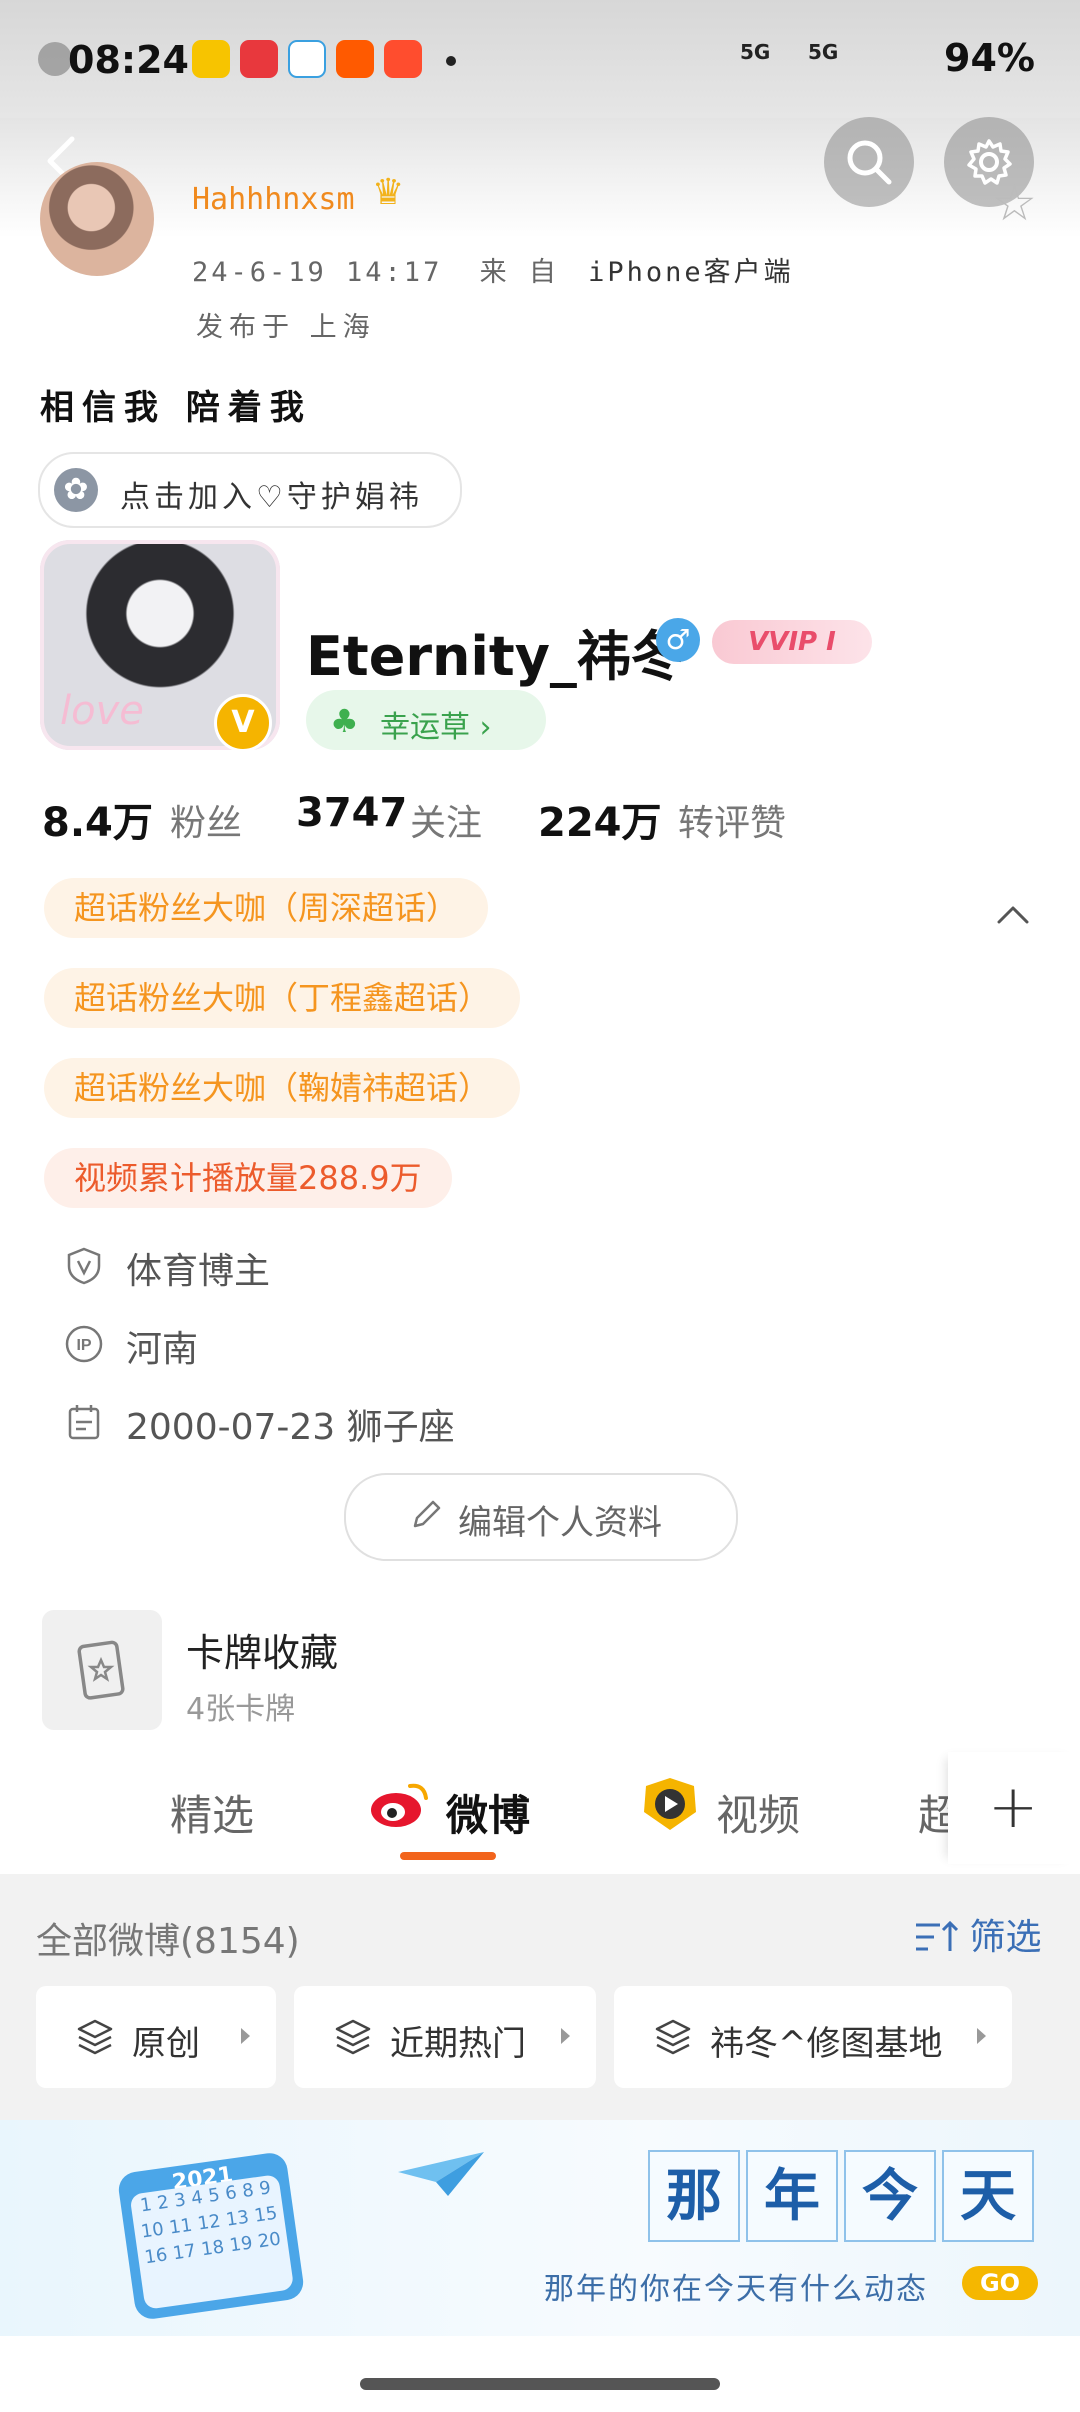 This screenshot has width=1080, height=2412. What do you see at coordinates (826, 2044) in the screenshot?
I see `chip-label: 祎冬^修图基地` at bounding box center [826, 2044].